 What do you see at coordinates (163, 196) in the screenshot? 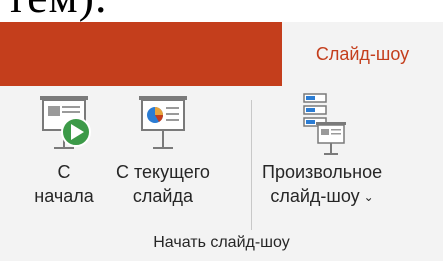
I see `from-current-label-line2: слайда` at bounding box center [163, 196].